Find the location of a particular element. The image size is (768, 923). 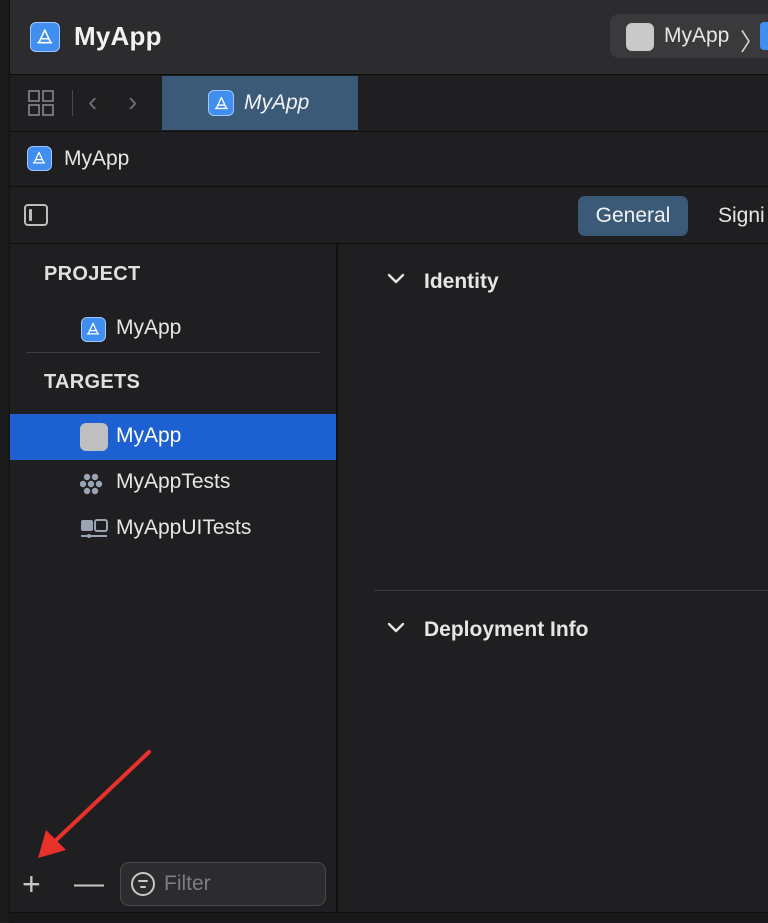

sidebar-item-project: MyApp is located at coordinates (148, 328).